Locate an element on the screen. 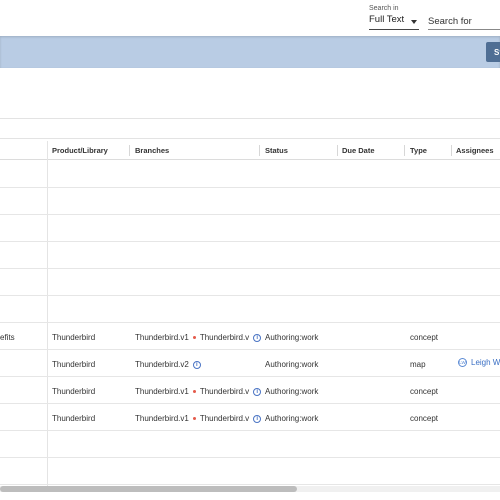 This screenshot has height=500, width=500. search-in-value: Full Text is located at coordinates (387, 19).